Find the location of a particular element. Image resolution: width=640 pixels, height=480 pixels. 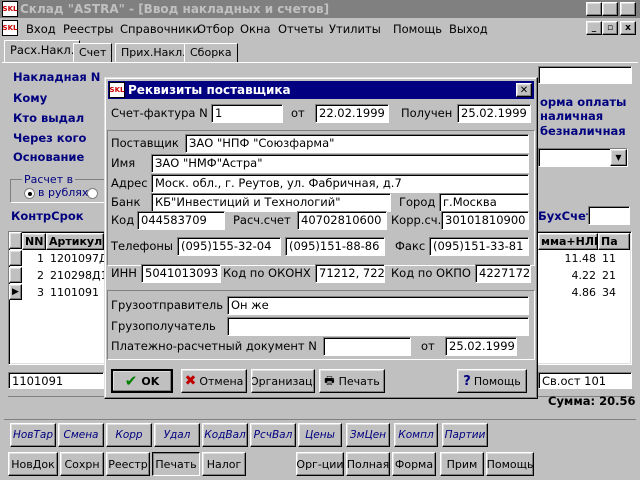

consignee-field is located at coordinates (378, 326).